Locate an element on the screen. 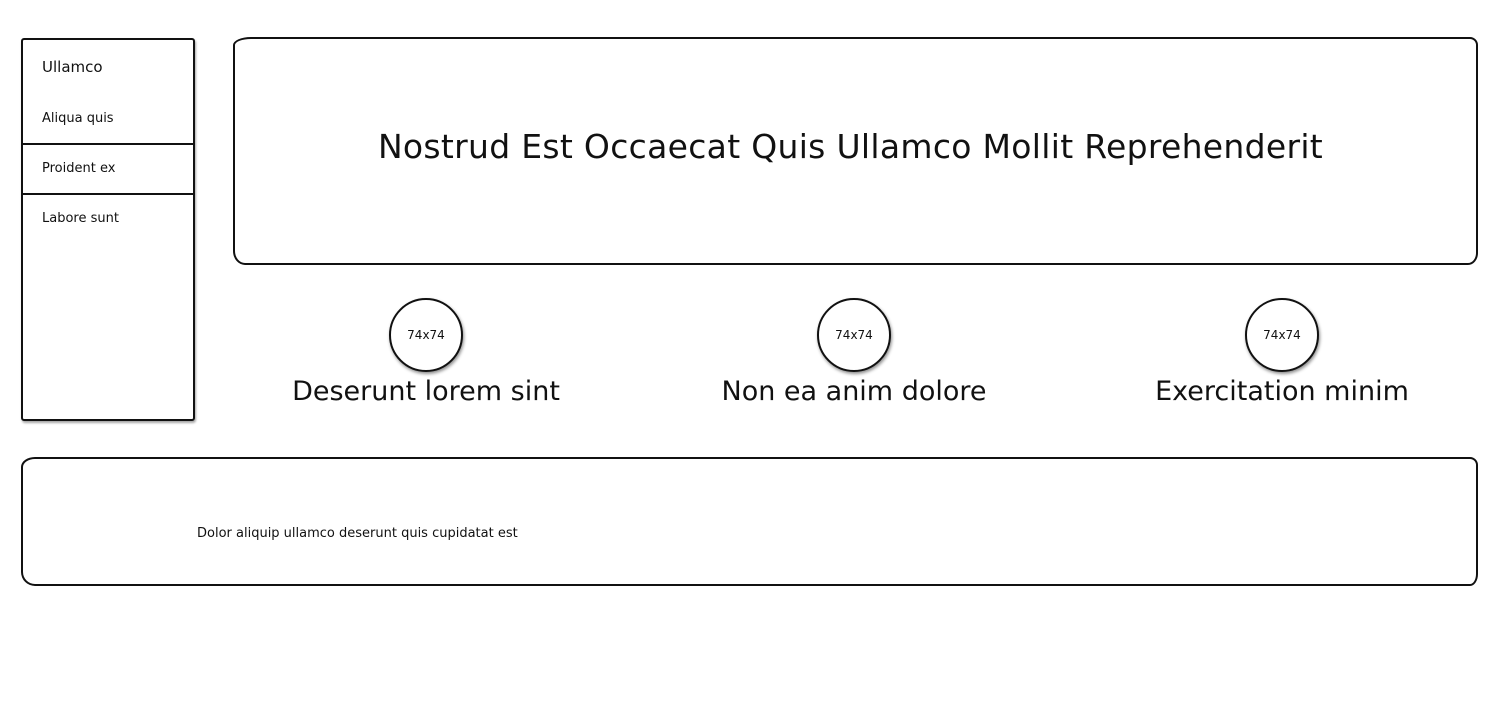 The height and width of the screenshot is (720, 1500). feature-card: 74x74 Non ea anim dolore is located at coordinates (854, 358).